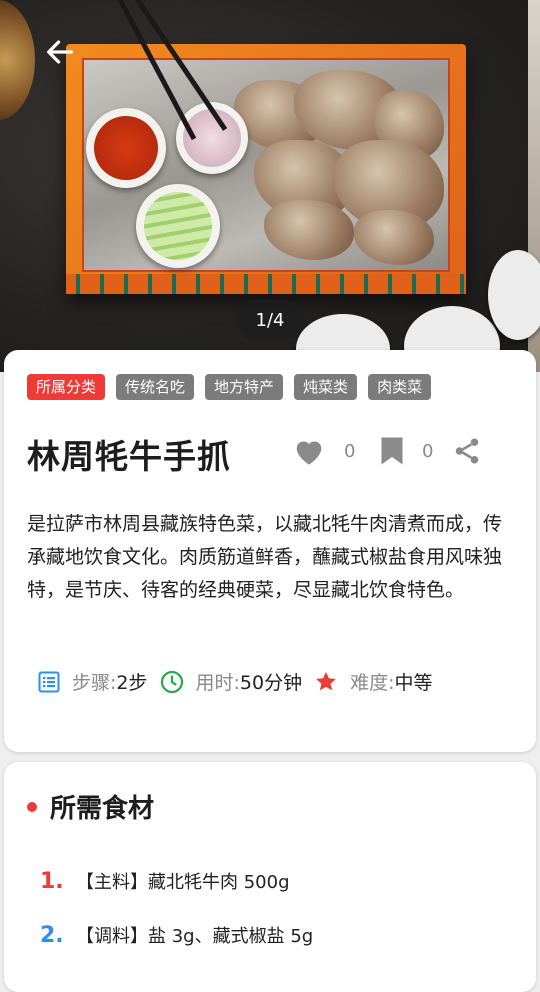  I want to click on ingredient-number: 1., so click(52, 881).